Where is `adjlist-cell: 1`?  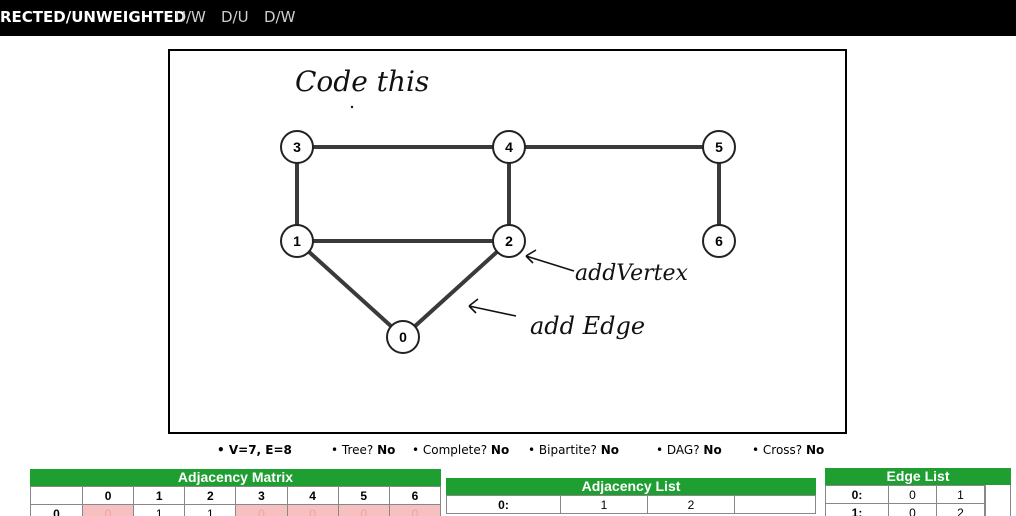 adjlist-cell: 1 is located at coordinates (604, 504).